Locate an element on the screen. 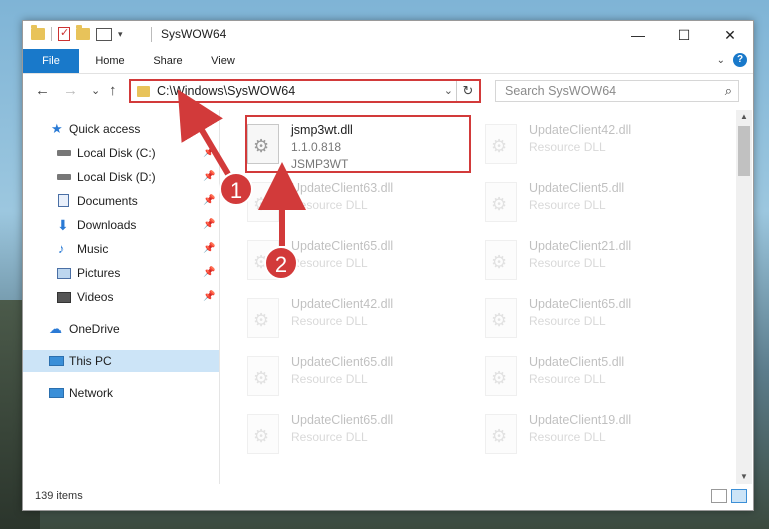 The height and width of the screenshot is (529, 769). step-1-badge: 1 is located at coordinates (236, 189).